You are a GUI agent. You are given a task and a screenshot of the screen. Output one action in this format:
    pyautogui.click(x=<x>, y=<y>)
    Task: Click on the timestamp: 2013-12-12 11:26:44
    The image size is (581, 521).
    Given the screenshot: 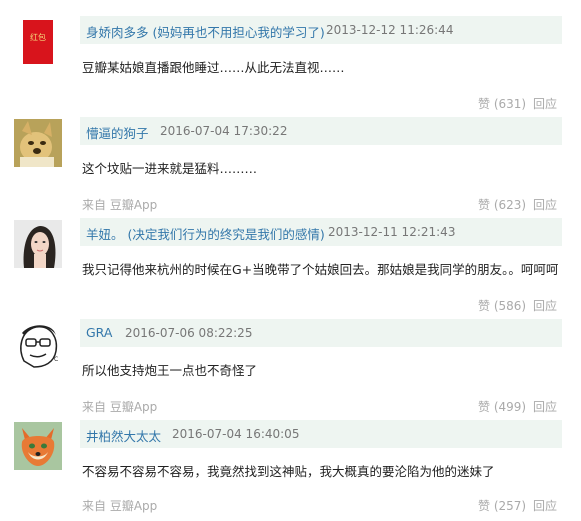 What is the action you would take?
    pyautogui.click(x=390, y=30)
    